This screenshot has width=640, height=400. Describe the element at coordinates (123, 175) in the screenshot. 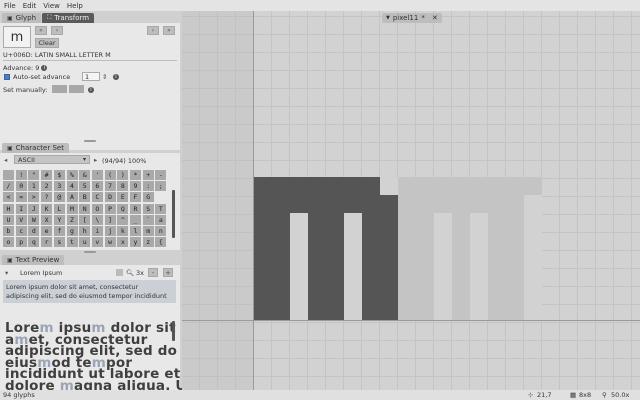

I see `char-cell: )` at that location.